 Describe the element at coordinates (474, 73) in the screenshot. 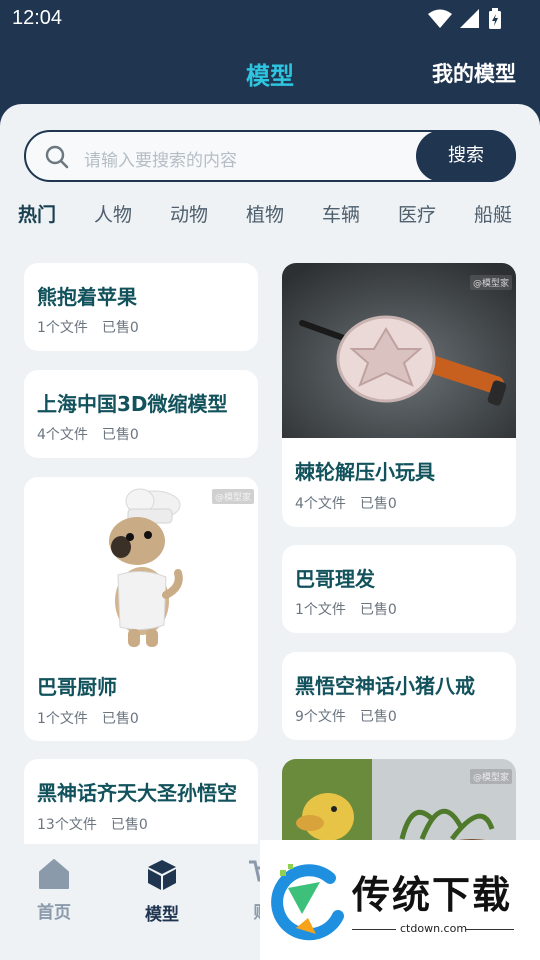

I see `my-models-link: 我的模型` at that location.